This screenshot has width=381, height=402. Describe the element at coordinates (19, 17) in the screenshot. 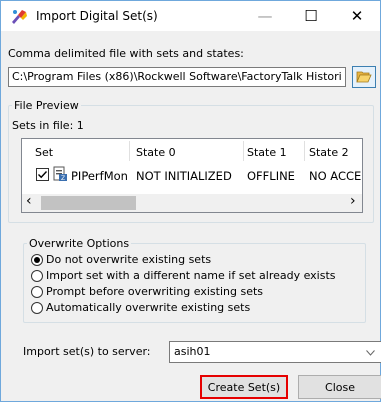

I see `digital-set-app-icon` at that location.